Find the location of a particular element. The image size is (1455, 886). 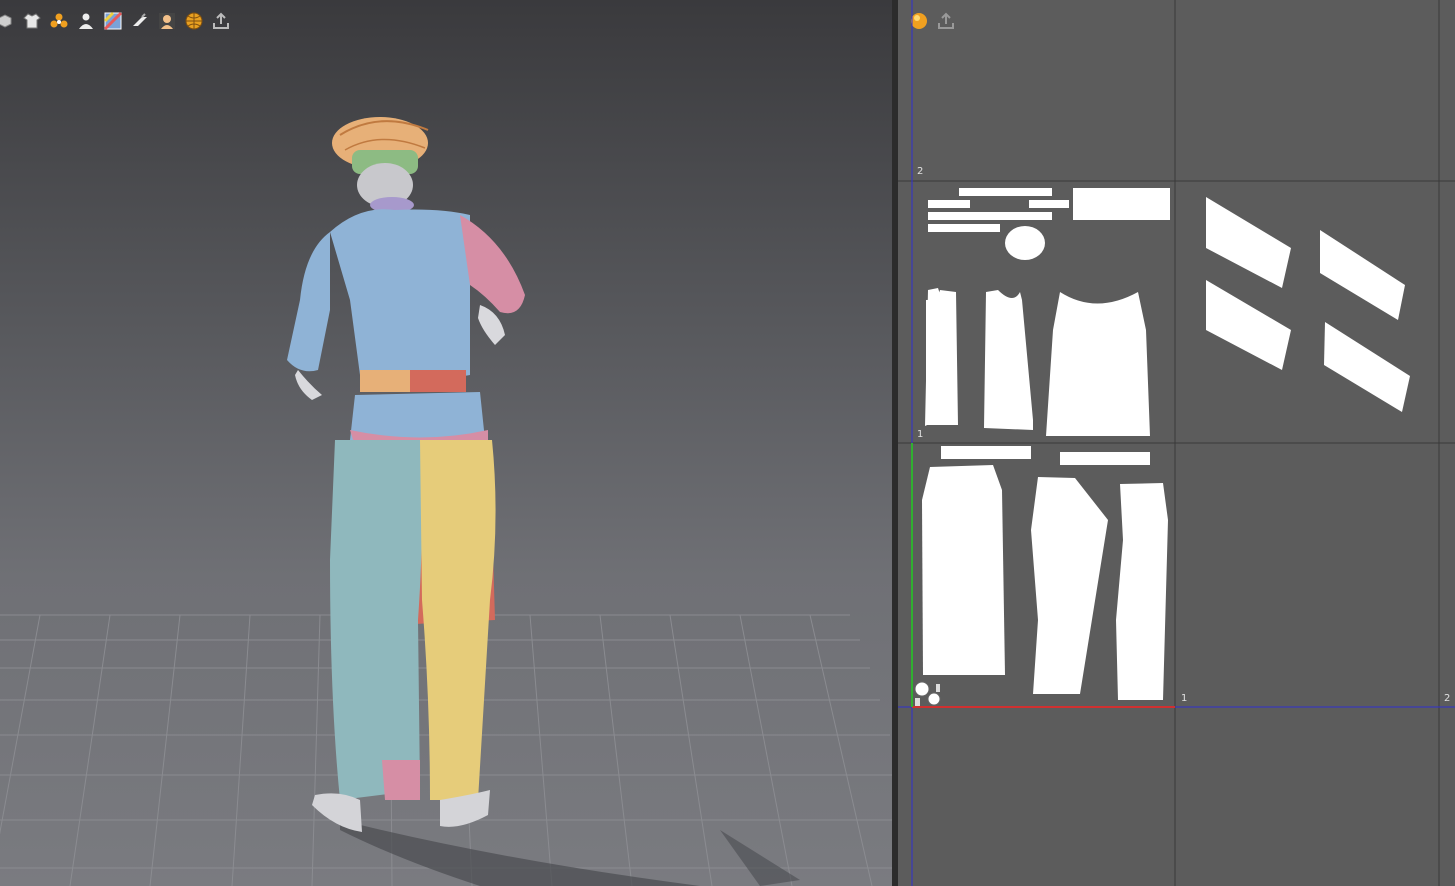

grid-label-mid-left: 1 is located at coordinates (920, 434).